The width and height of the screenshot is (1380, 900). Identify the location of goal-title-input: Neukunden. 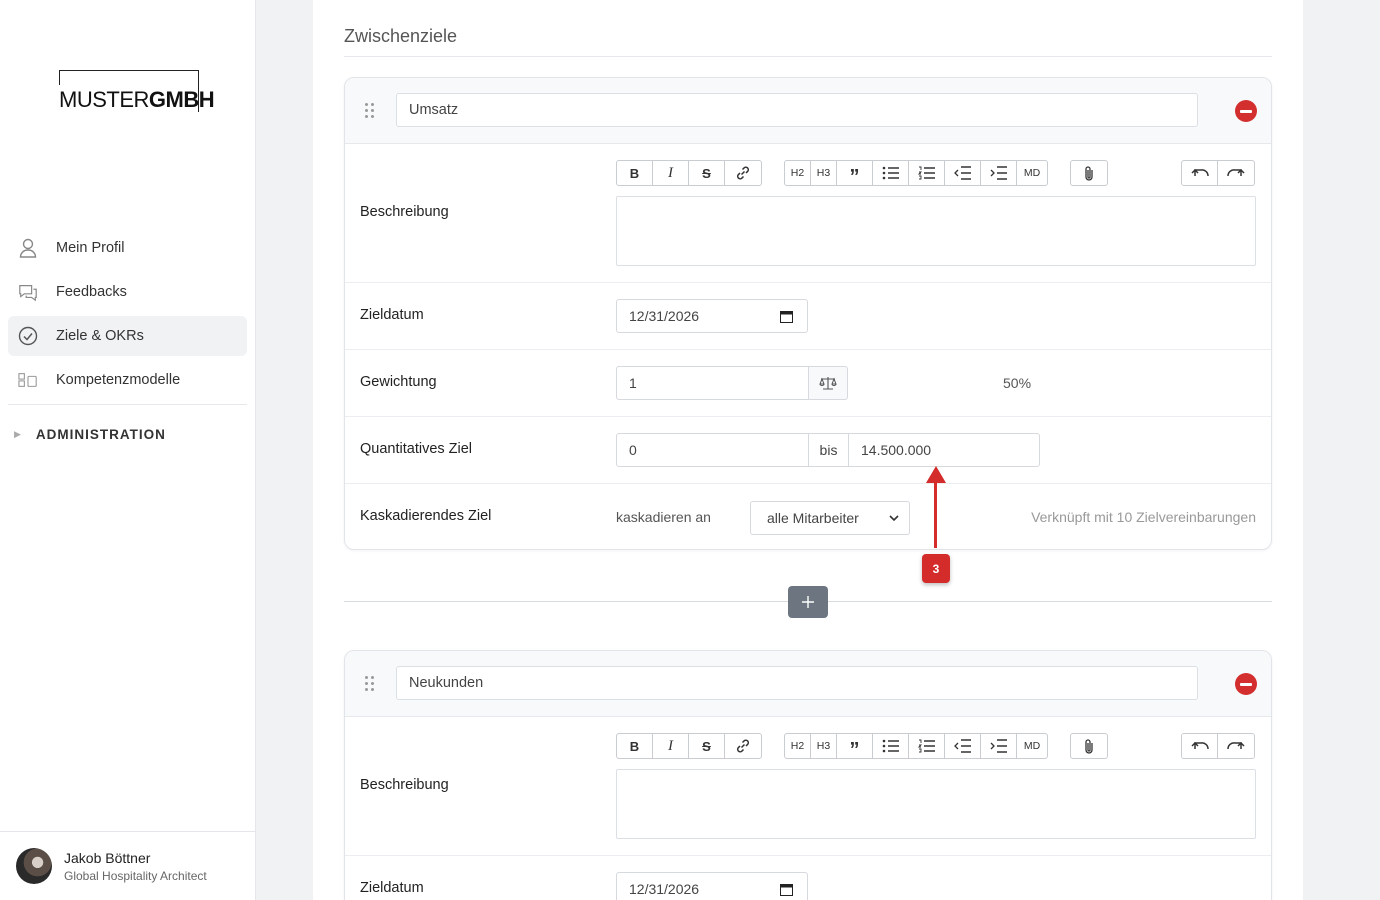
(797, 683).